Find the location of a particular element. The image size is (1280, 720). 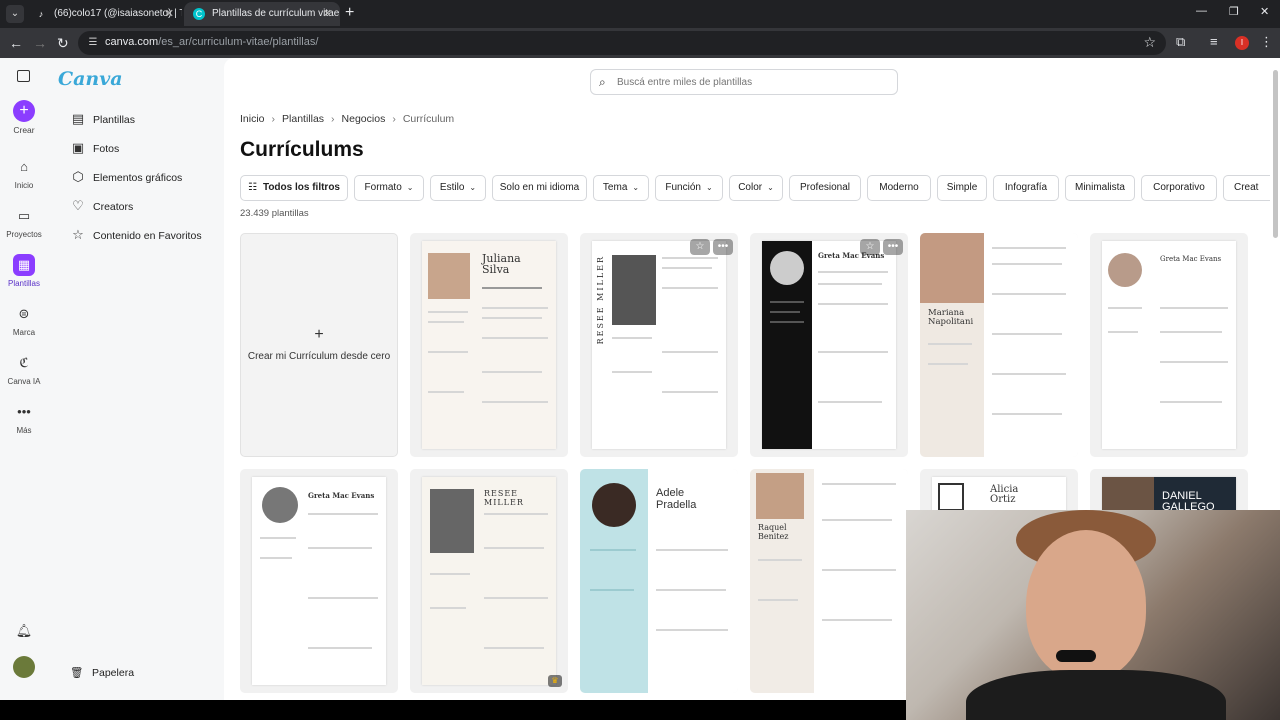

resume-name: RESEE MILLER is located at coordinates (600, 300).